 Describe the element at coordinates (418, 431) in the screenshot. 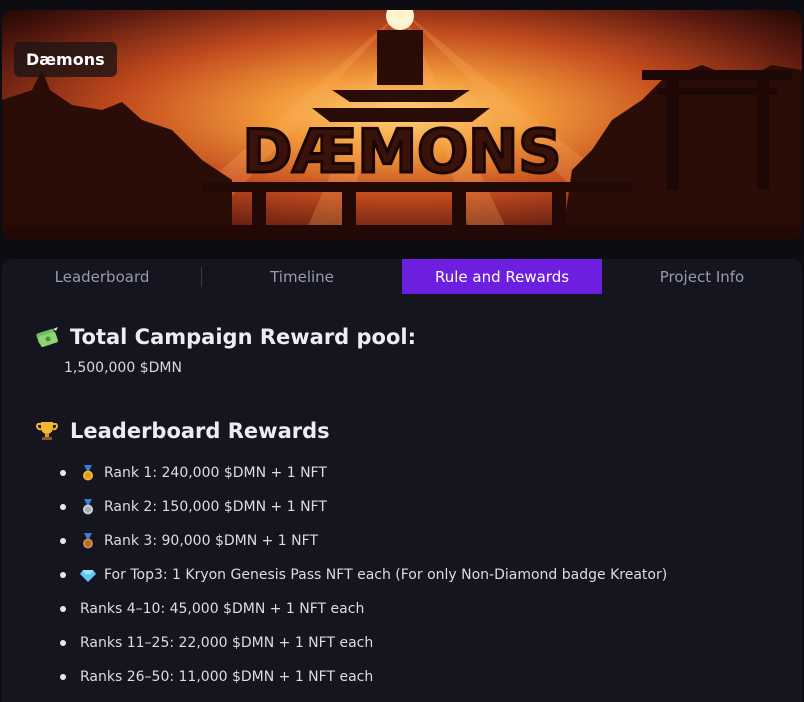

I see `leaderboard-rewards-heading: Leaderboard Rewards` at that location.